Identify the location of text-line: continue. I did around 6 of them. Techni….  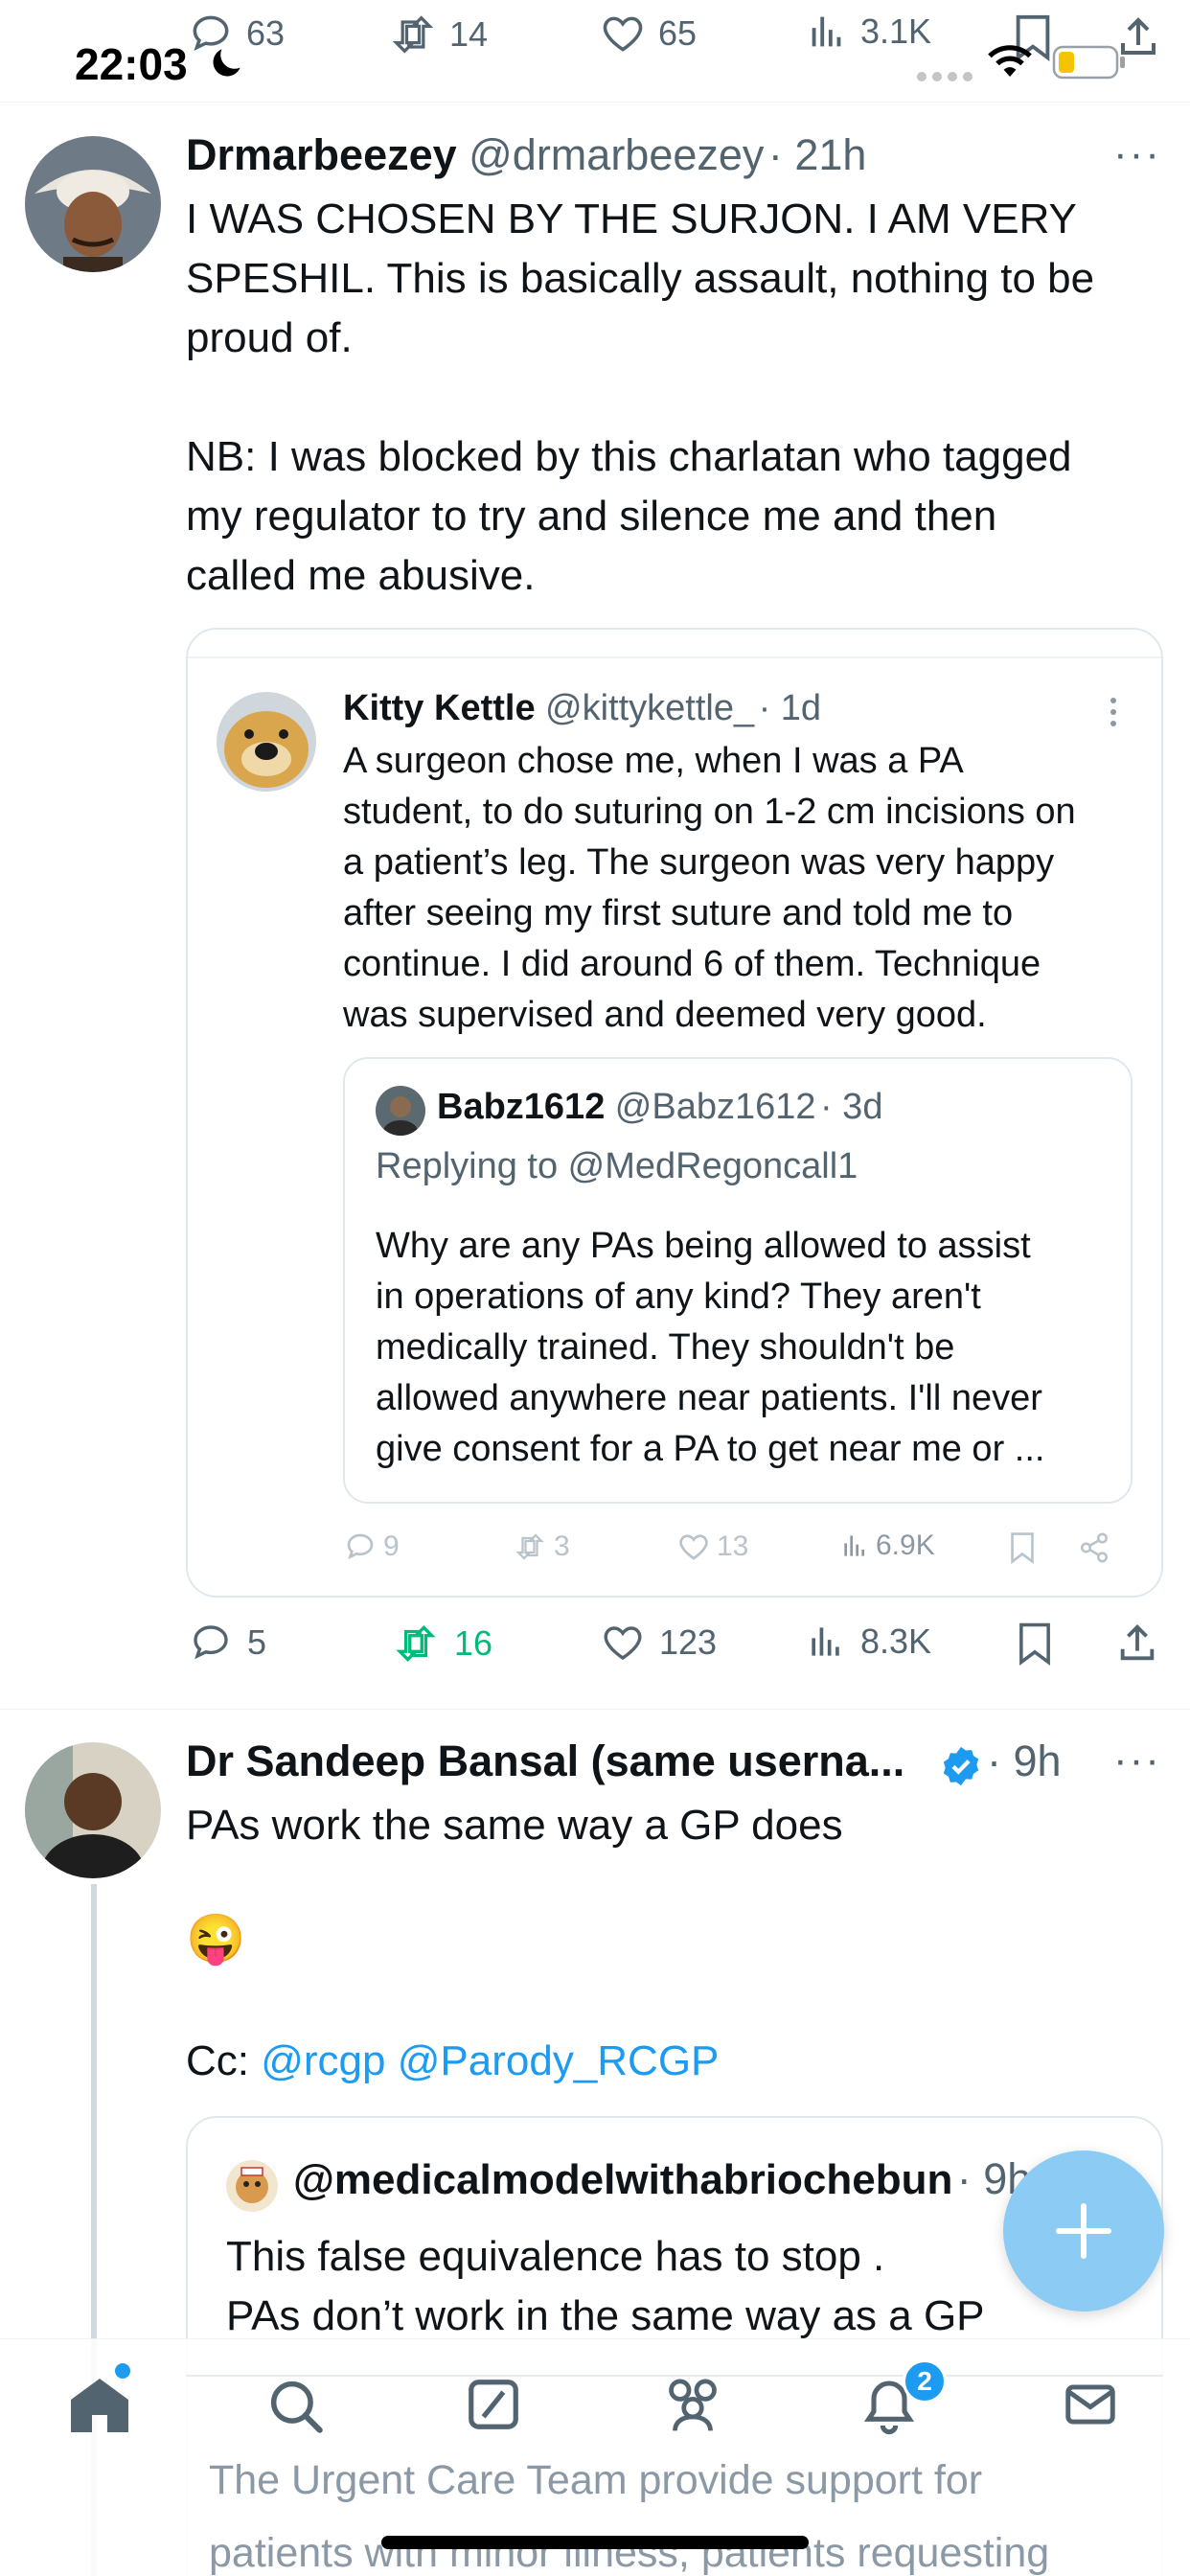
(692, 964).